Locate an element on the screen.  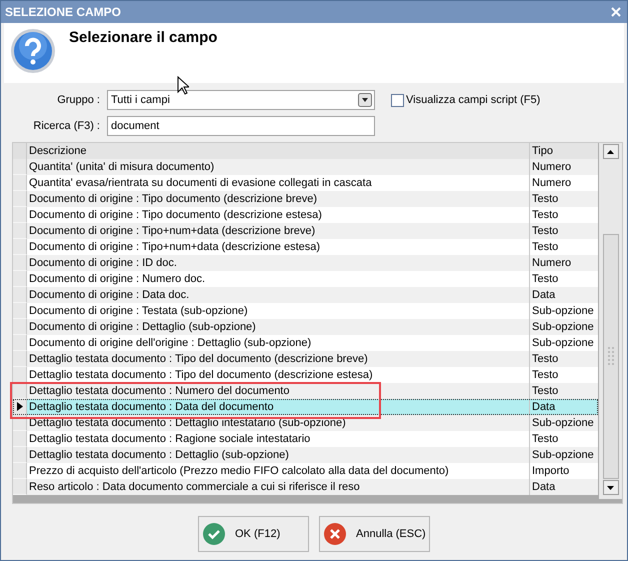
scroll-up-button is located at coordinates (610, 151).